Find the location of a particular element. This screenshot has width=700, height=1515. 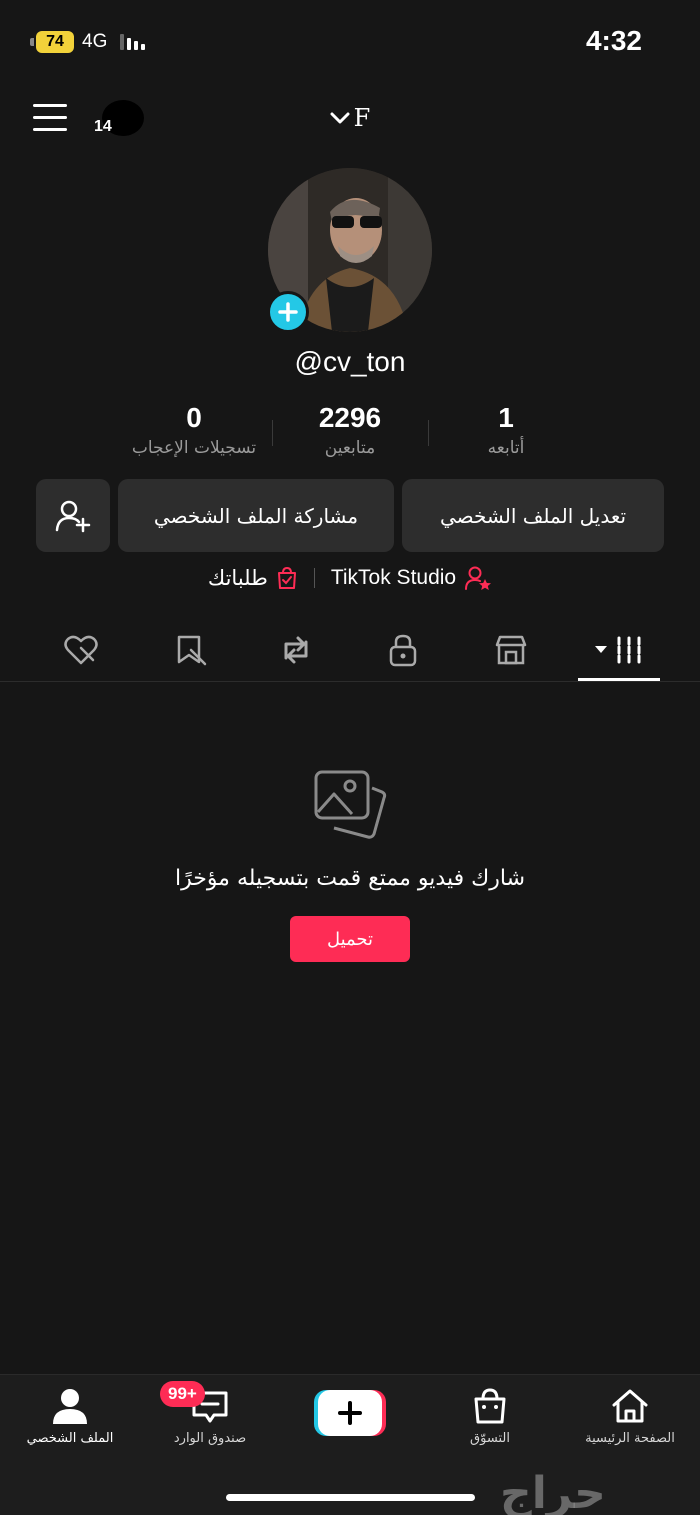

add-photo-button is located at coordinates (288, 312).